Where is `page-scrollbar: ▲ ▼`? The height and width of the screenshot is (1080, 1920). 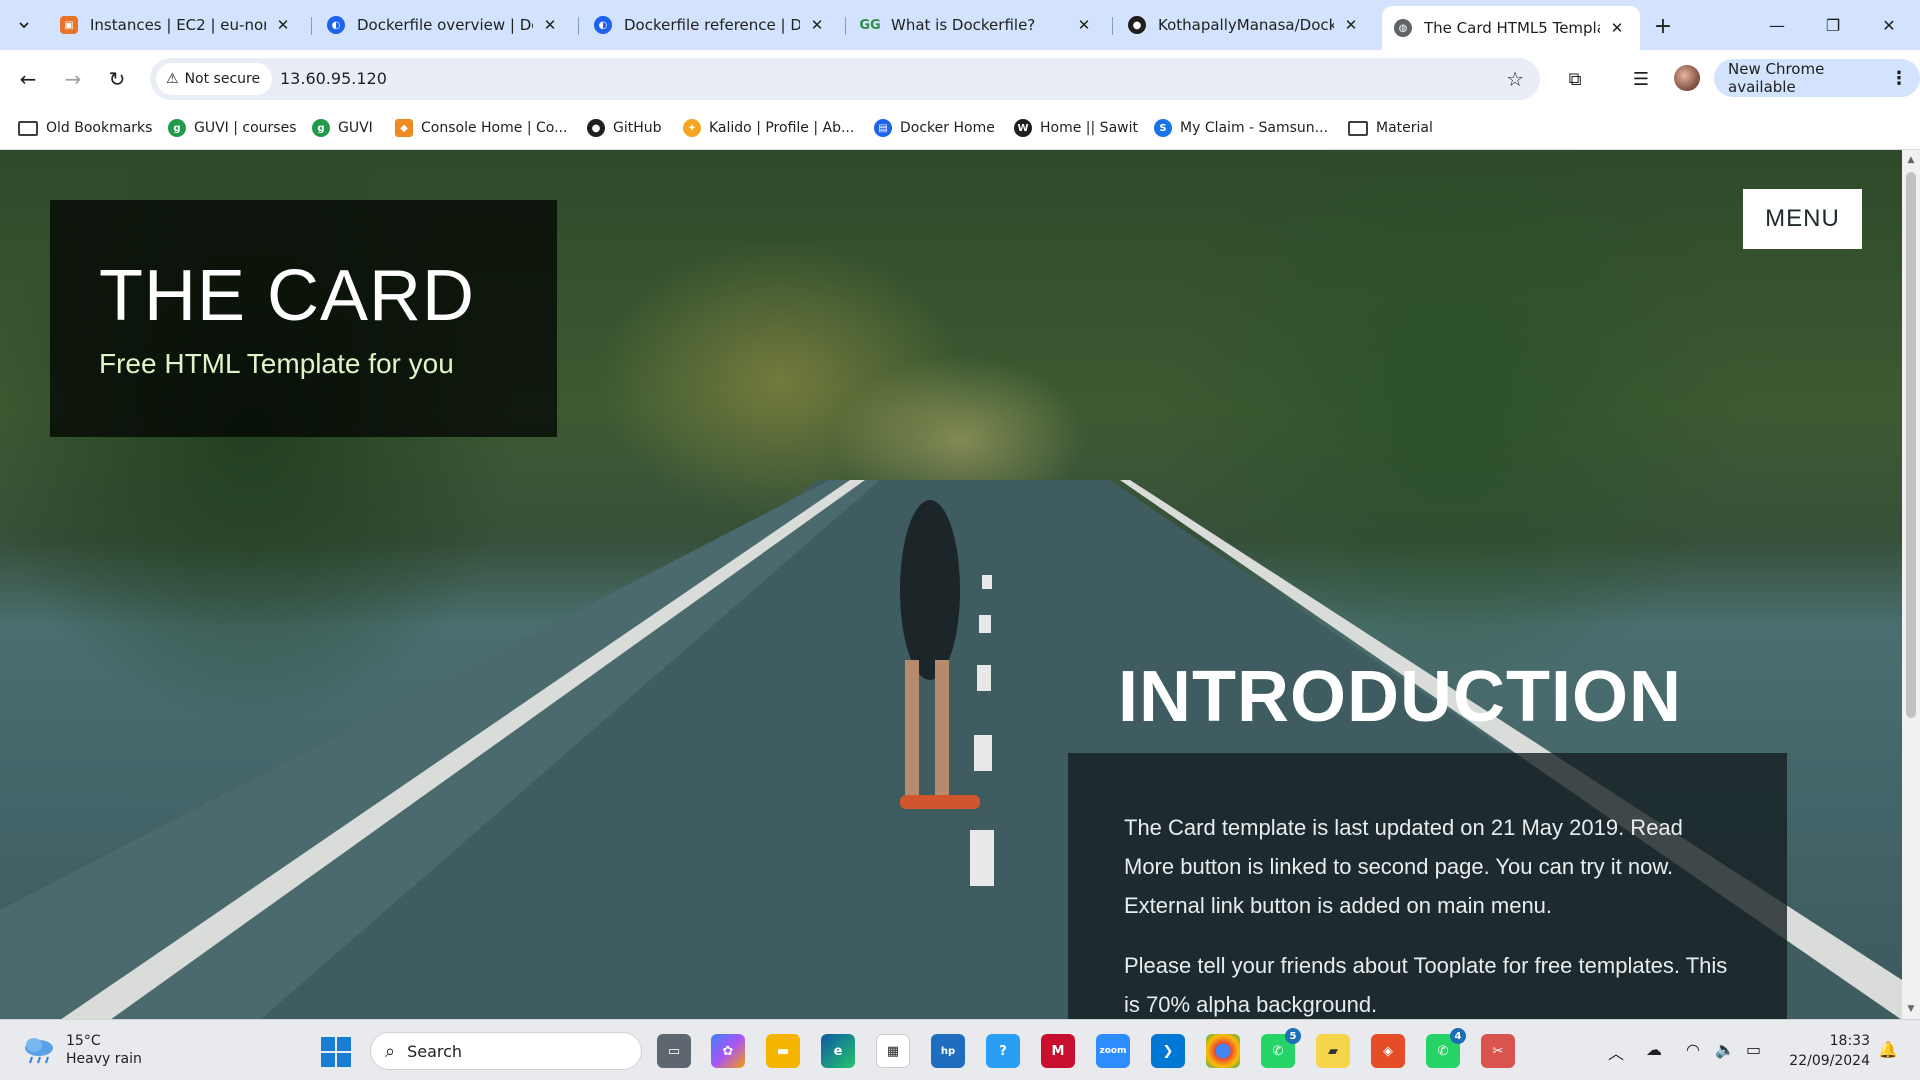
page-scrollbar: ▲ ▼ is located at coordinates (1911, 584).